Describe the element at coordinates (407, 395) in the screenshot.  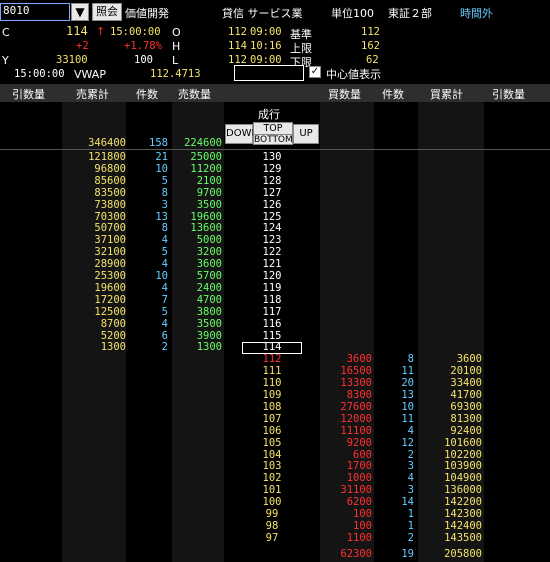
I see `buy-count-cell: 13` at that location.